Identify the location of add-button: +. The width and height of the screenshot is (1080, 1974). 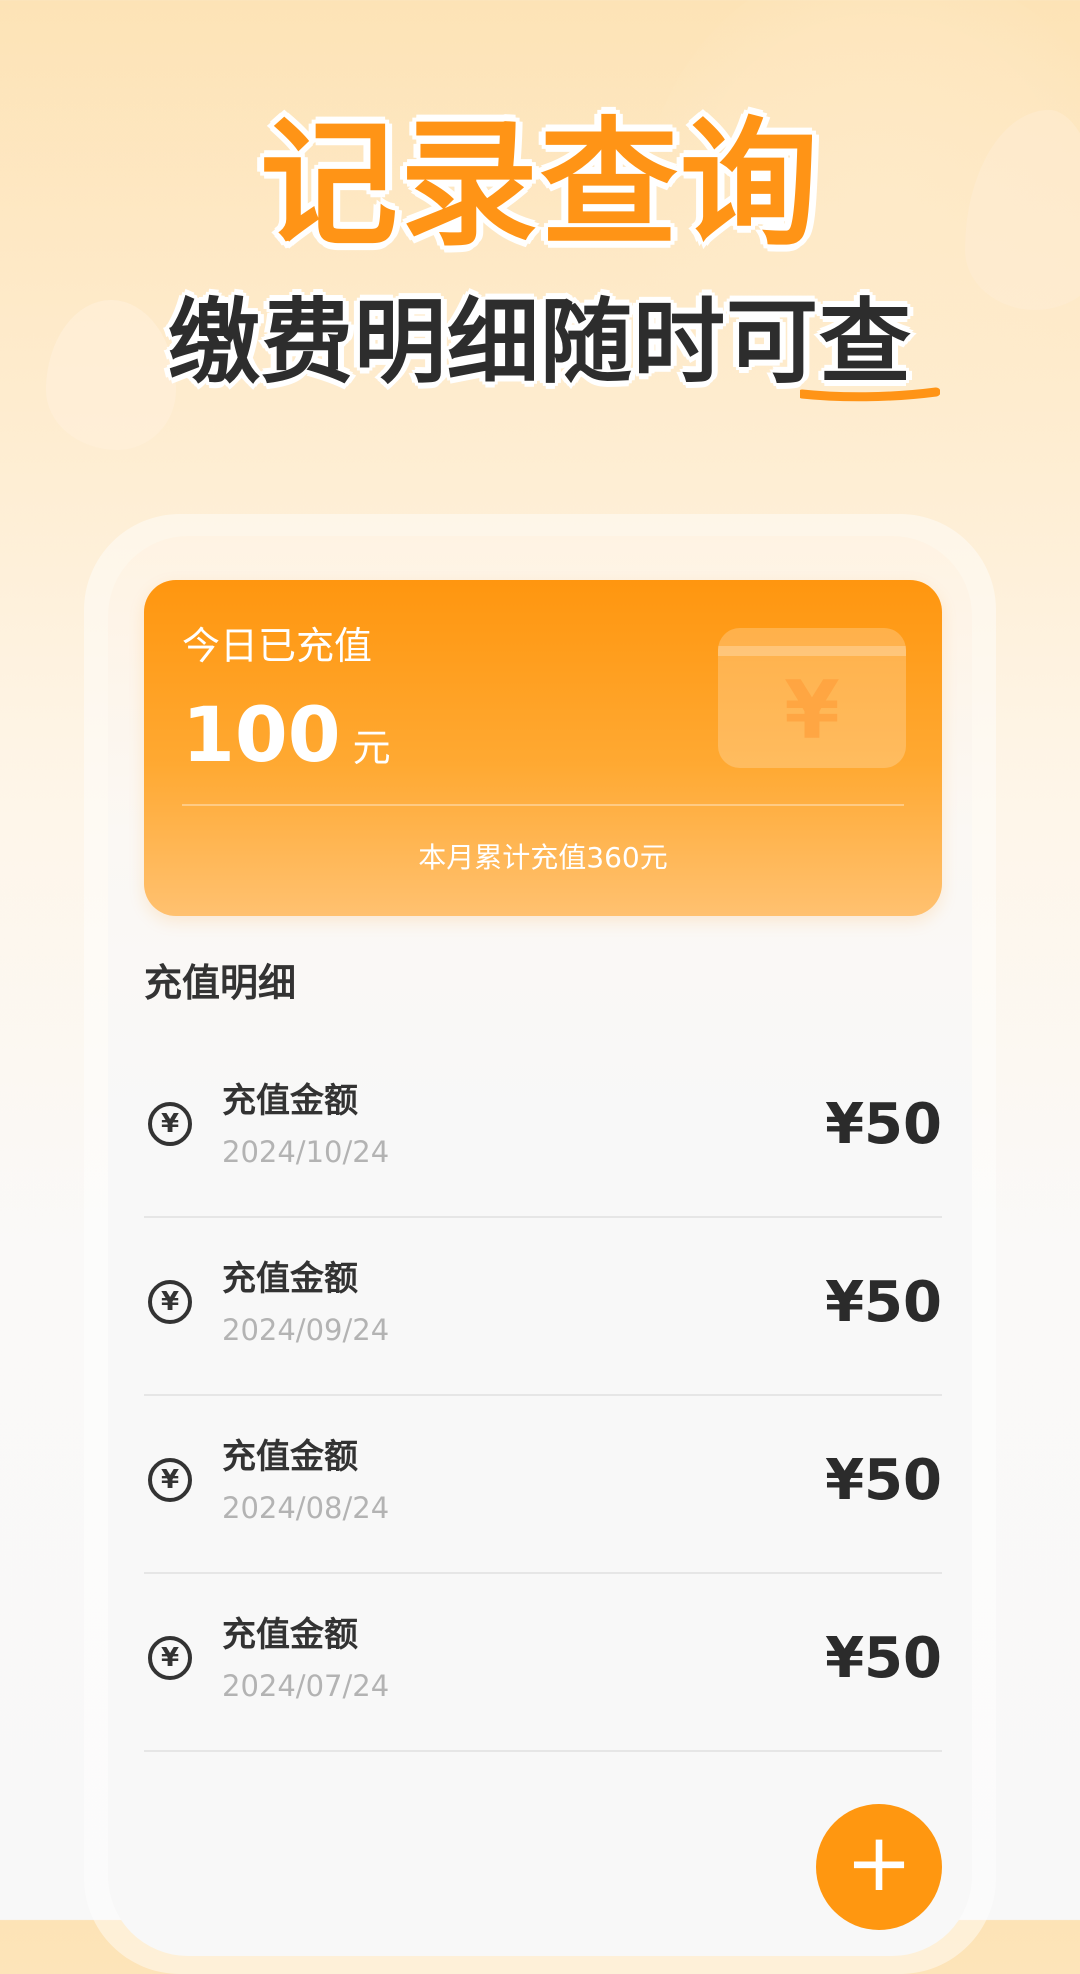
(879, 1867).